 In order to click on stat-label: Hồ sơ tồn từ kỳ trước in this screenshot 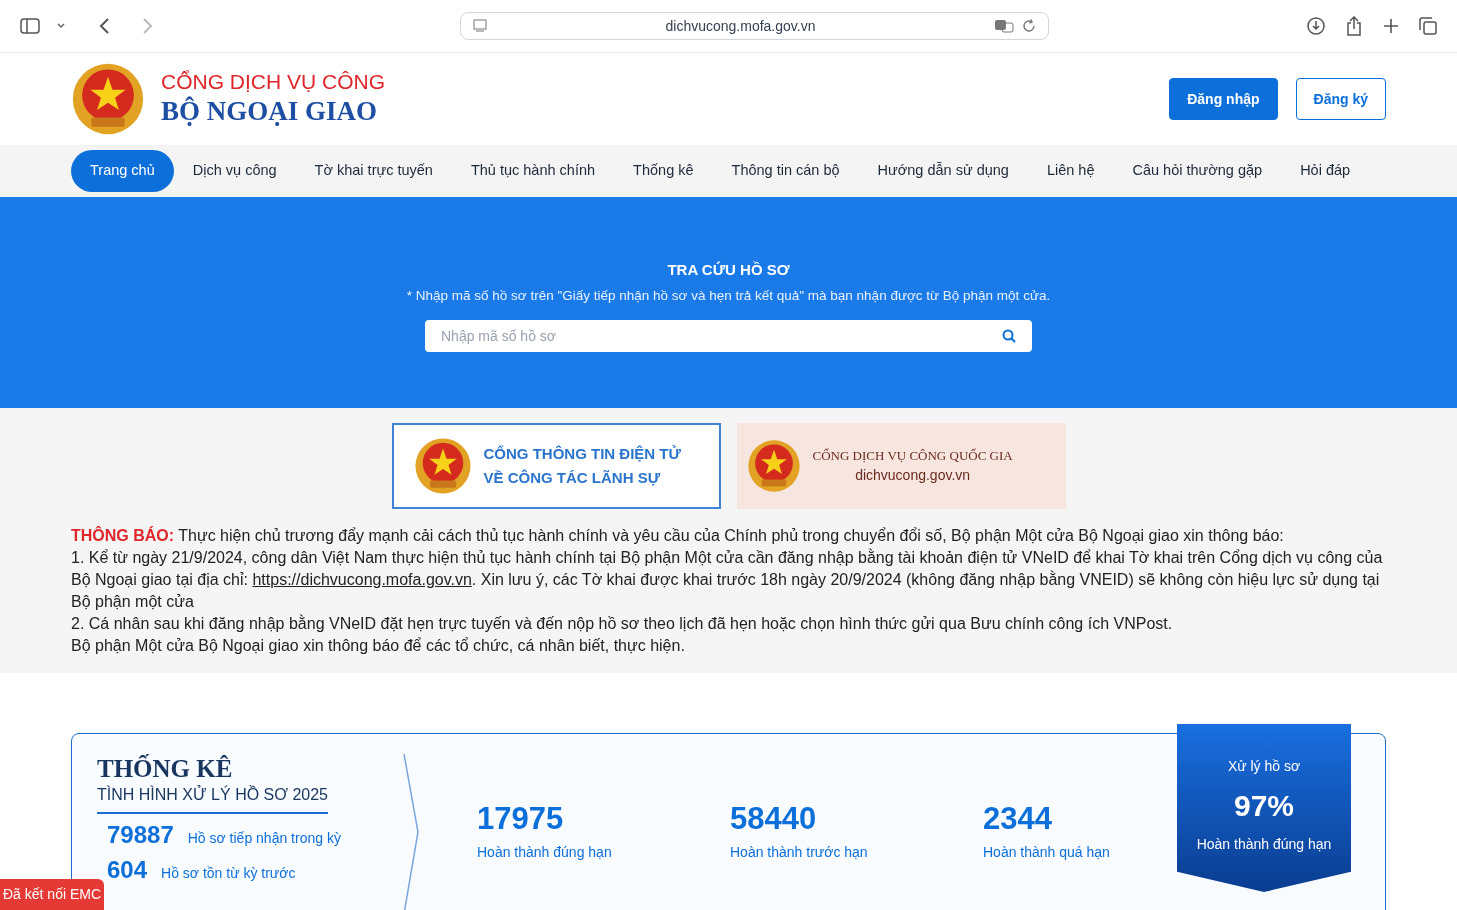, I will do `click(228, 873)`.